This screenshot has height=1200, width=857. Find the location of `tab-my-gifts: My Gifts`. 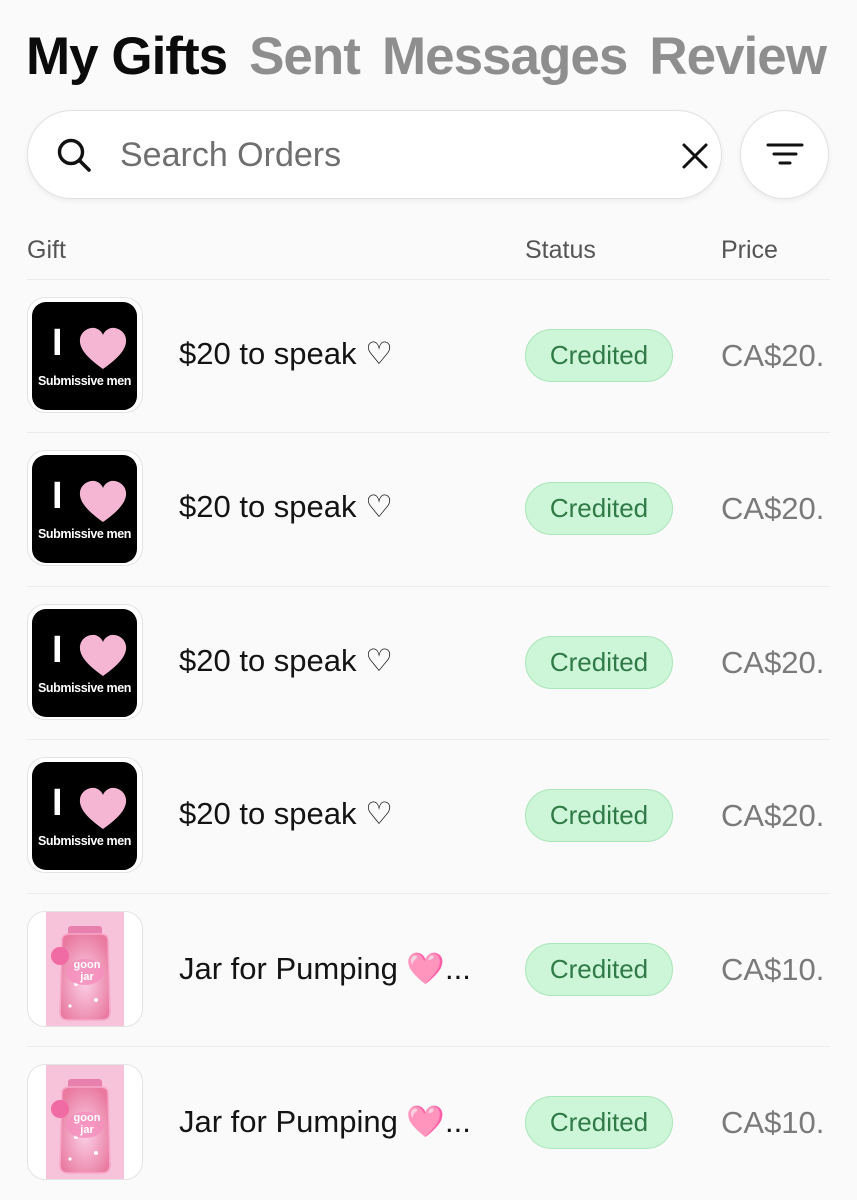

tab-my-gifts: My Gifts is located at coordinates (127, 57).